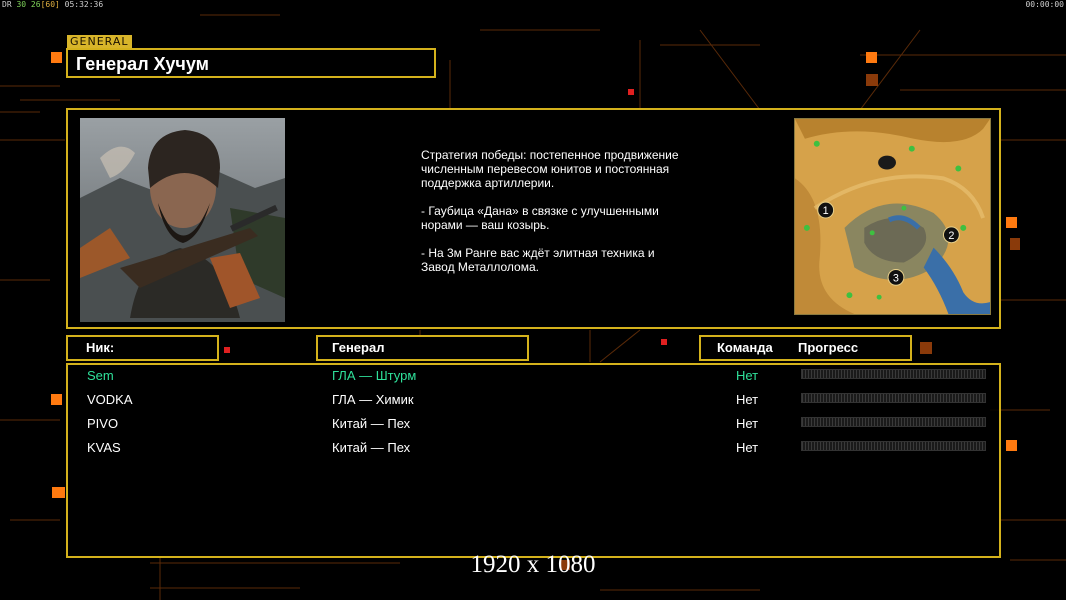  I want to click on hud-clock: 00:00:00, so click(1044, 4).